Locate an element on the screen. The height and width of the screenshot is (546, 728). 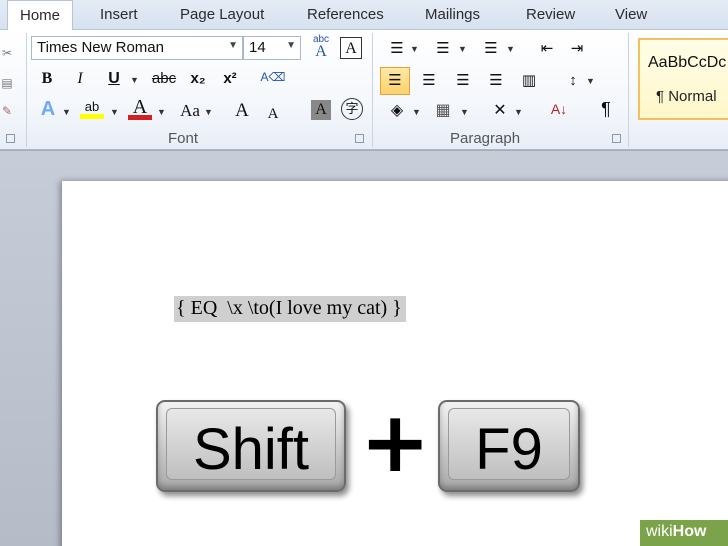
highlight-label: ab is located at coordinates (92, 106).